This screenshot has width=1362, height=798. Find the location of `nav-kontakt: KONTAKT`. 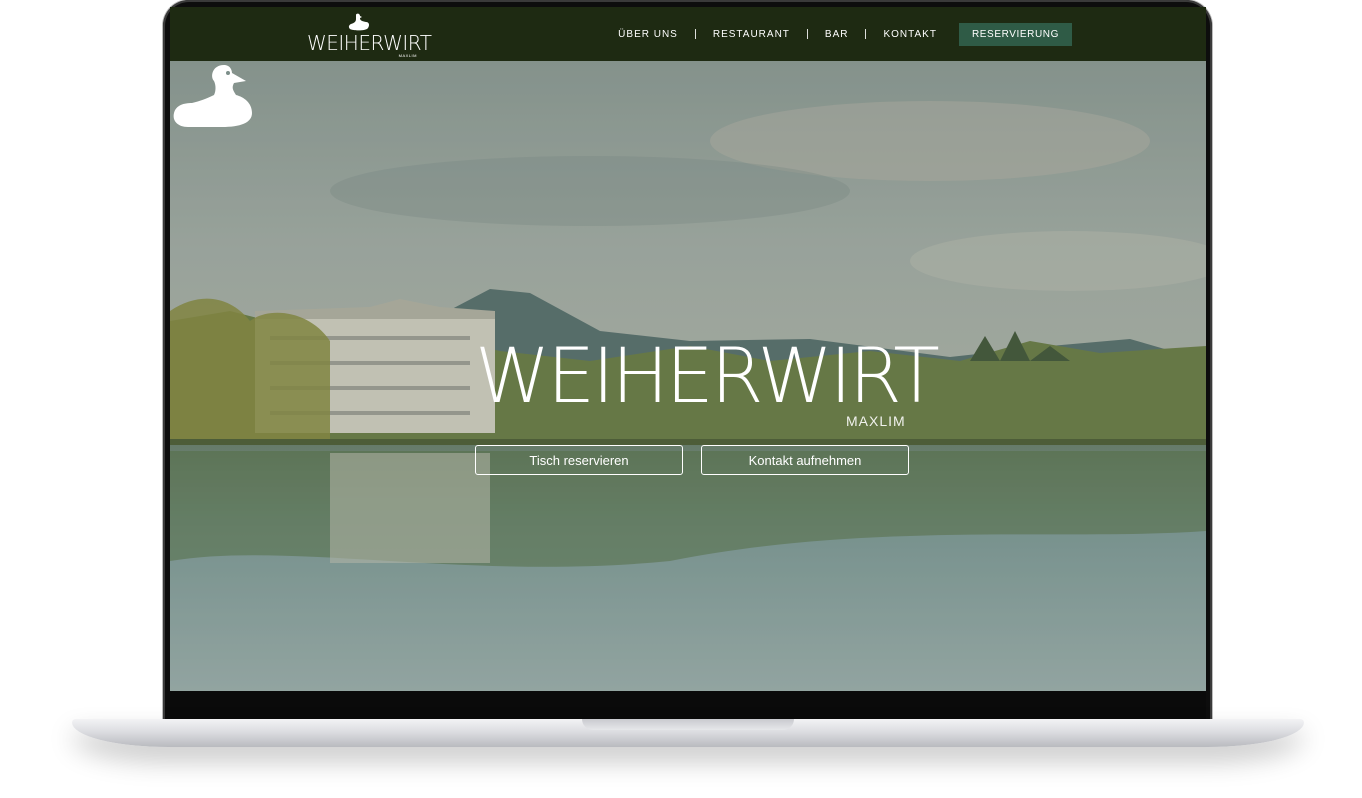

nav-kontakt: KONTAKT is located at coordinates (909, 34).